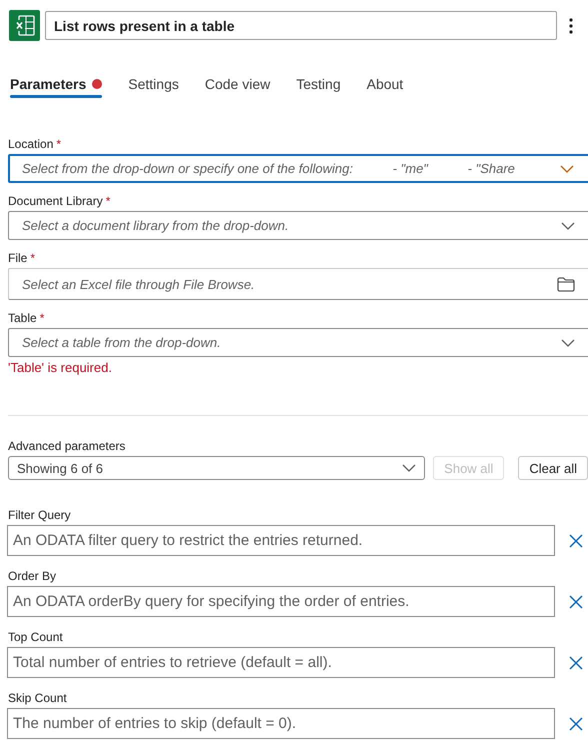  I want to click on field-label: Document Library, so click(55, 201).